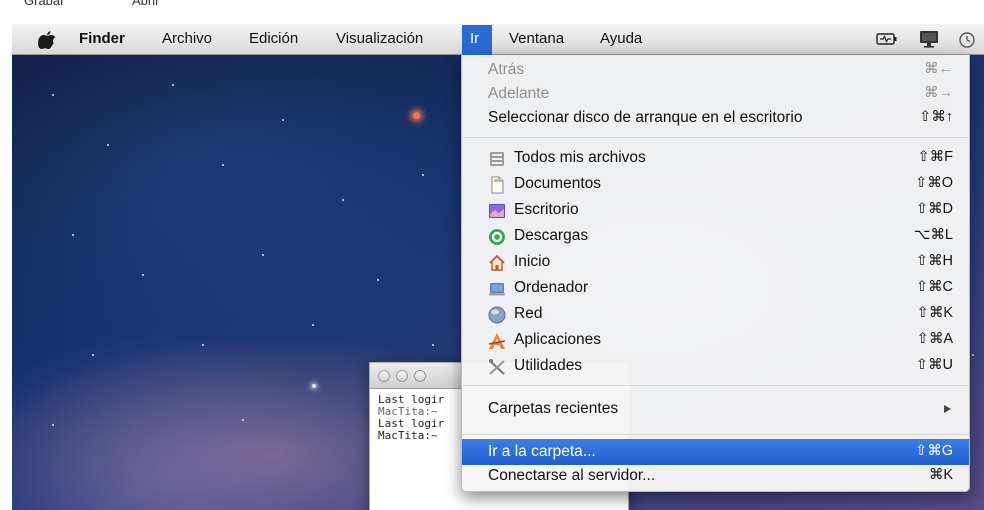  I want to click on time-machine-icon, so click(967, 40).